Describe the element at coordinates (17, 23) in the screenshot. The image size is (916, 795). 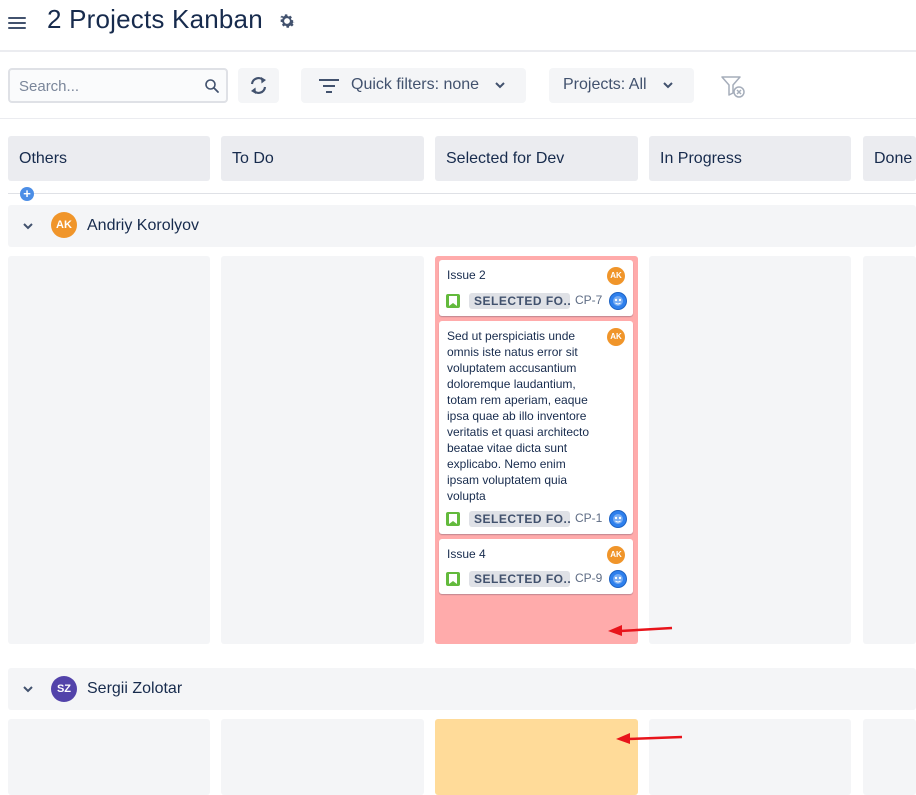
I see `hamburger-menu-icon` at that location.